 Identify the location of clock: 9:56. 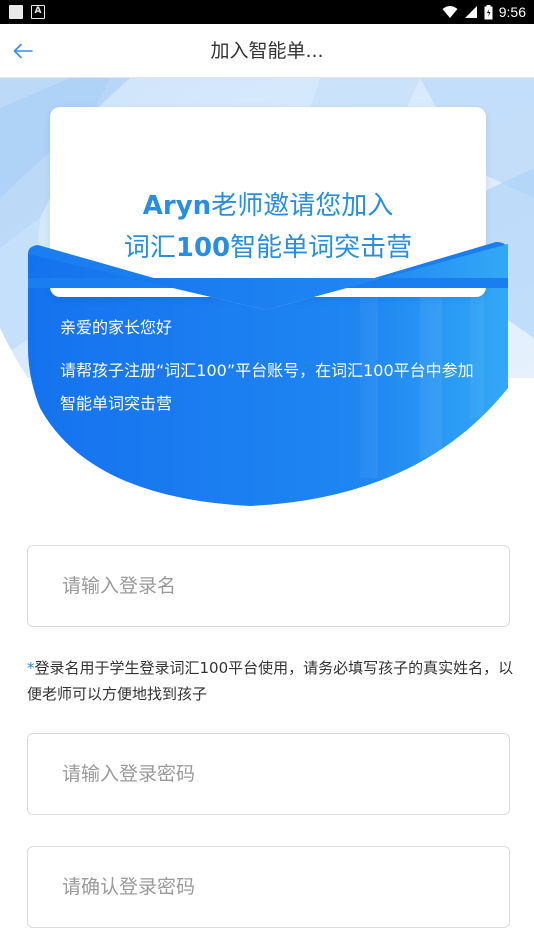
(512, 12).